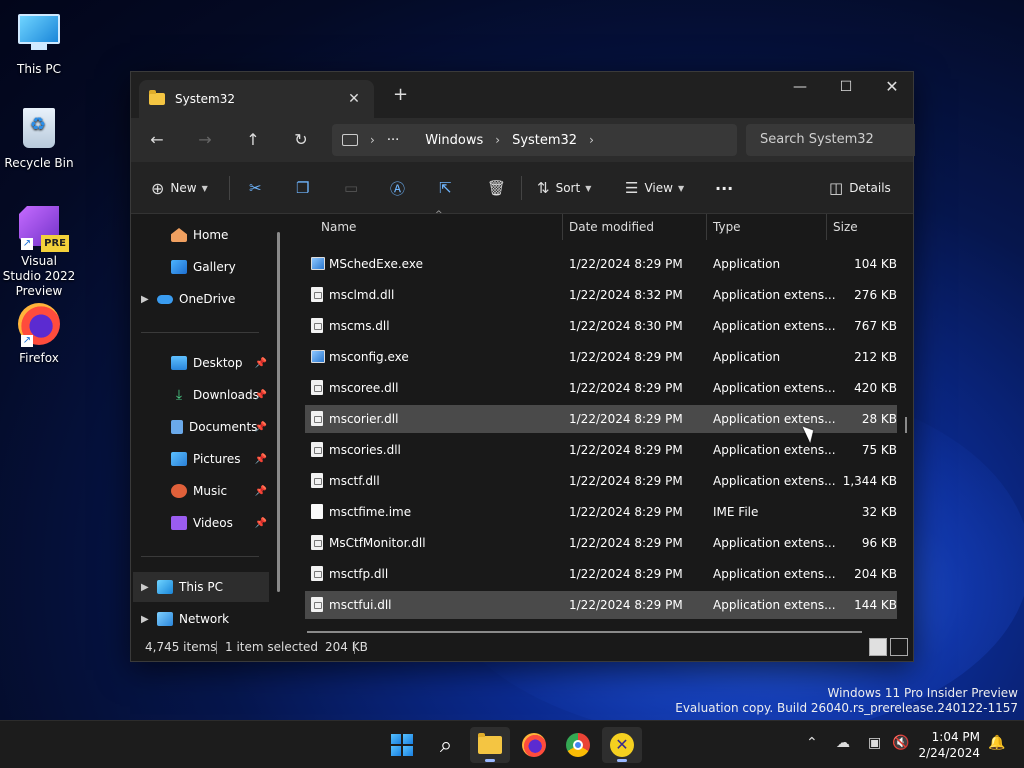  What do you see at coordinates (393, 140) in the screenshot?
I see `breadcrumb-more: ···` at bounding box center [393, 140].